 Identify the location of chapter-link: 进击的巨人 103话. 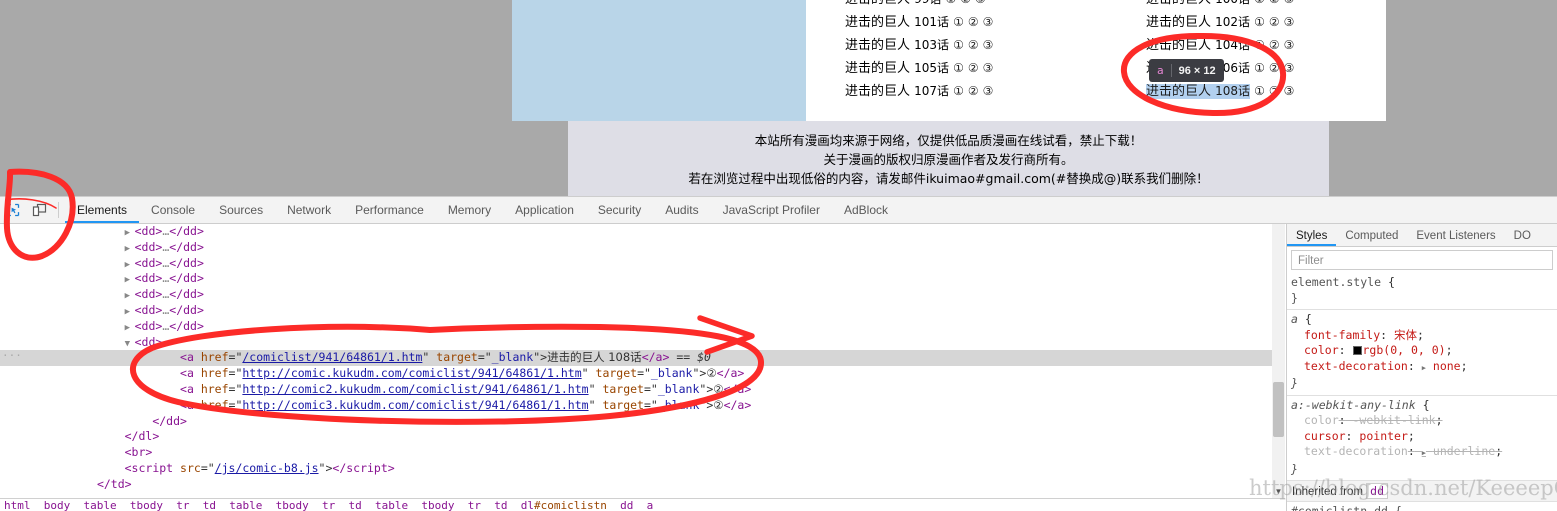
(897, 45).